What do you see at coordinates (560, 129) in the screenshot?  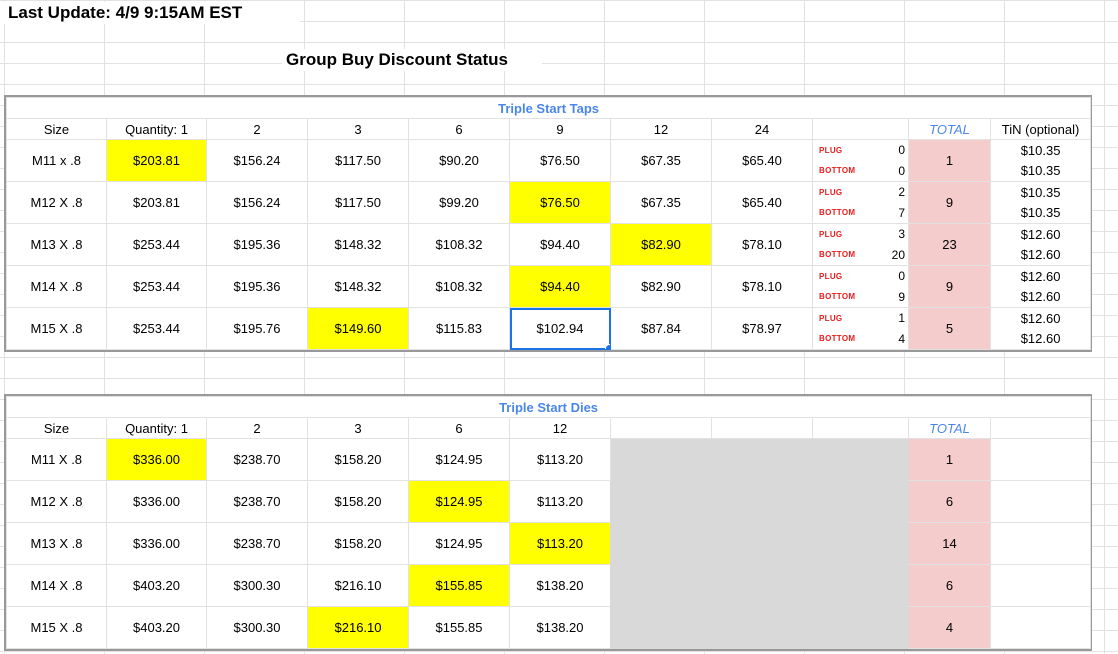 I see `taps-header-cell: 9` at bounding box center [560, 129].